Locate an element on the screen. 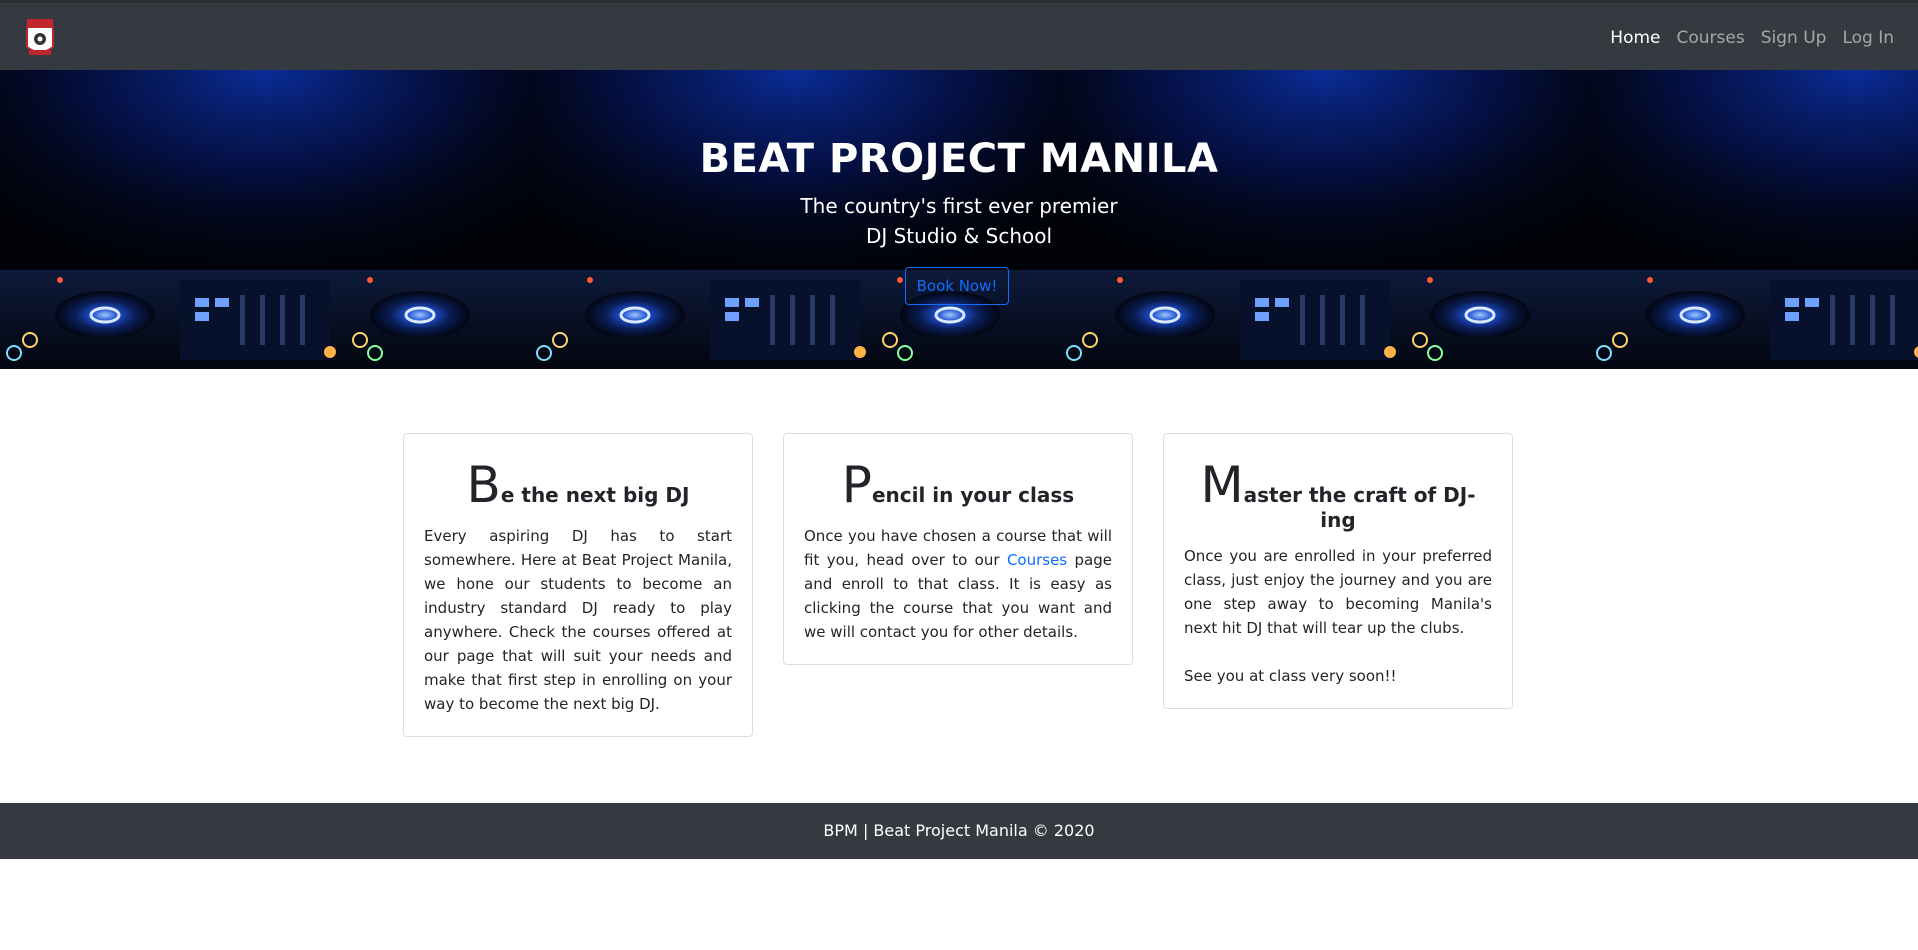 The height and width of the screenshot is (950, 1918). card-title-text: encil in your class is located at coordinates (973, 495).